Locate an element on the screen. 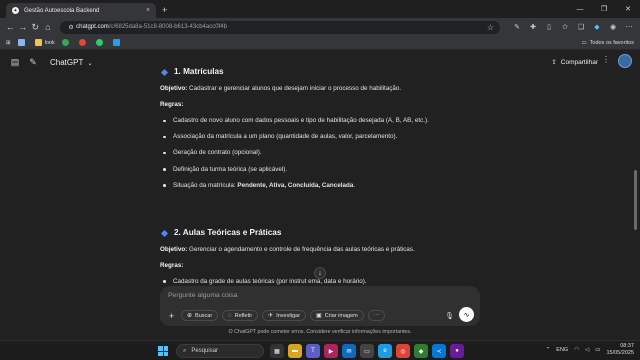  edge-icon: e is located at coordinates (385, 351).